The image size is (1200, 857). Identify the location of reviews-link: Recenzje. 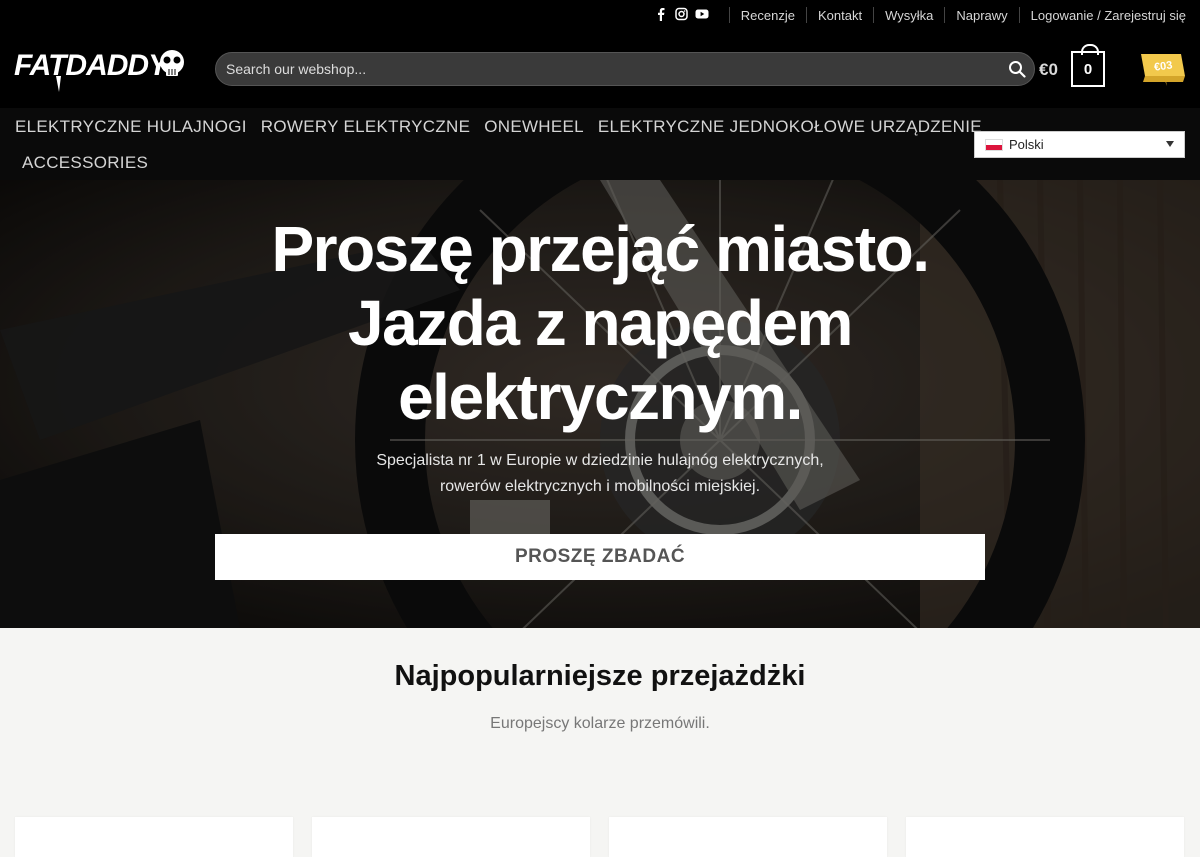
(768, 15).